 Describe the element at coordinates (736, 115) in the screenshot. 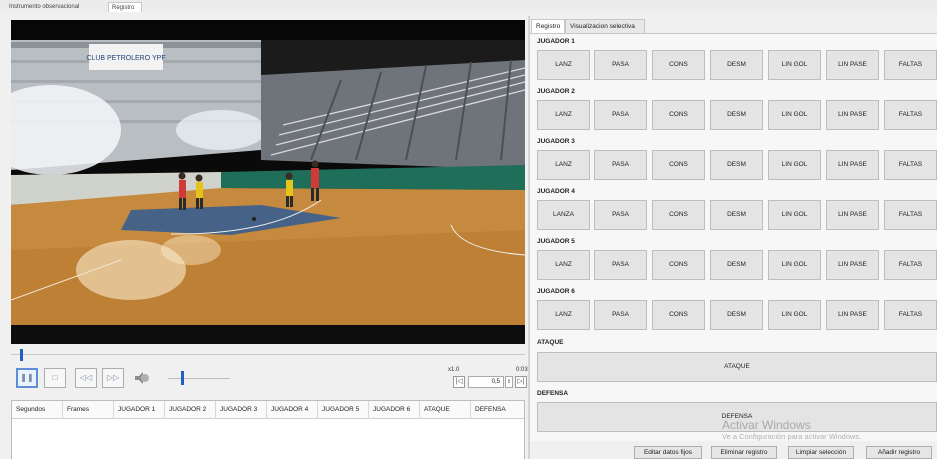

I see `player-2-desm-button: DESM` at that location.